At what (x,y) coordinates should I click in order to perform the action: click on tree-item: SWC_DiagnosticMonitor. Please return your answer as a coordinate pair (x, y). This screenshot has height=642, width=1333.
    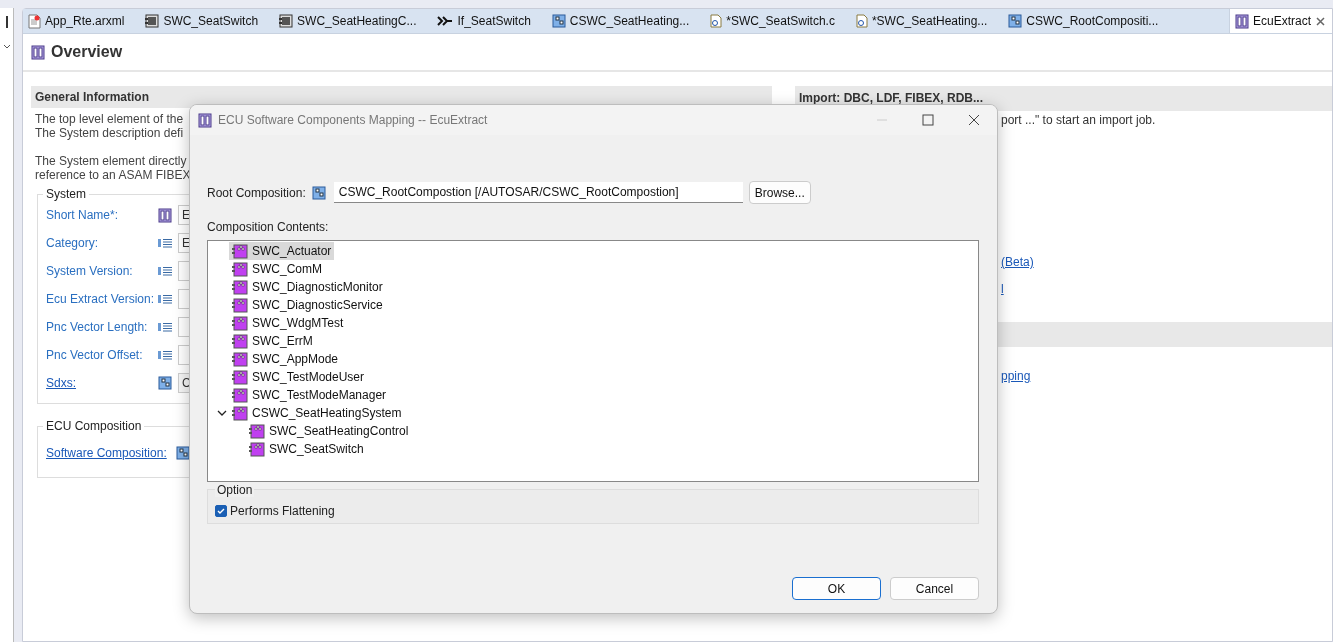
    Looking at the image, I should click on (307, 287).